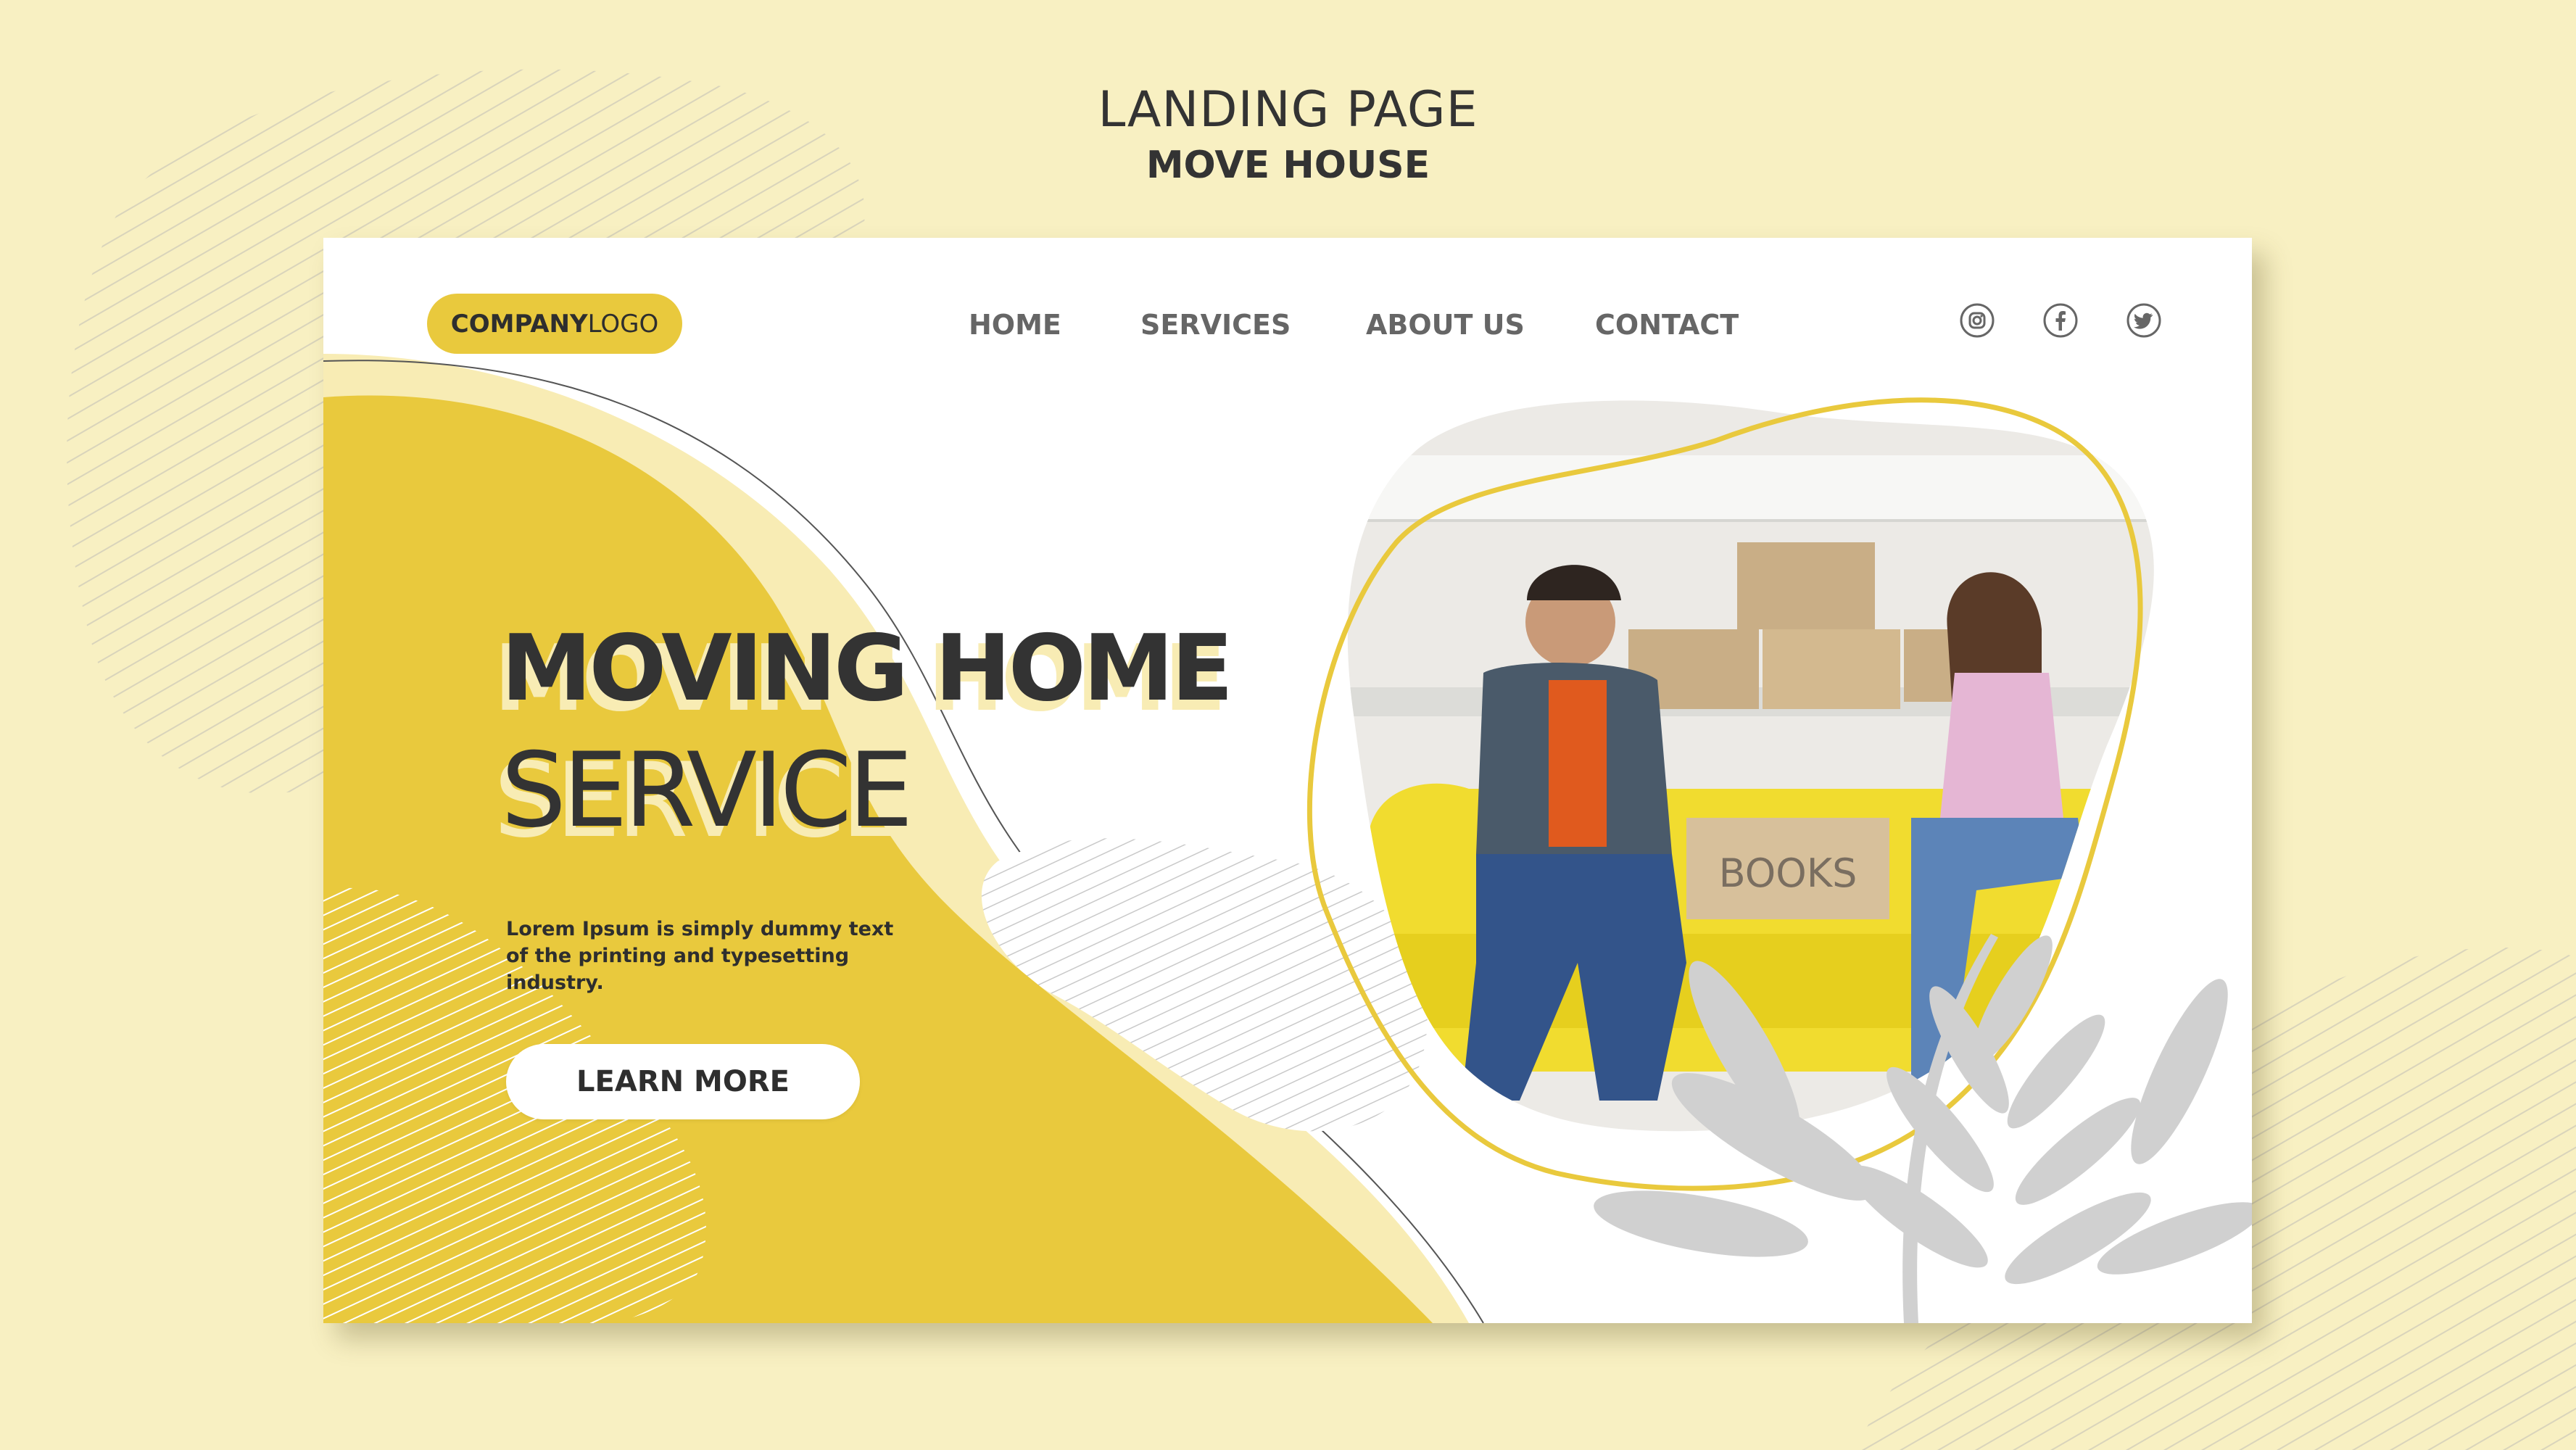  What do you see at coordinates (867, 668) in the screenshot?
I see `headline-line1: MOVING HOME` at bounding box center [867, 668].